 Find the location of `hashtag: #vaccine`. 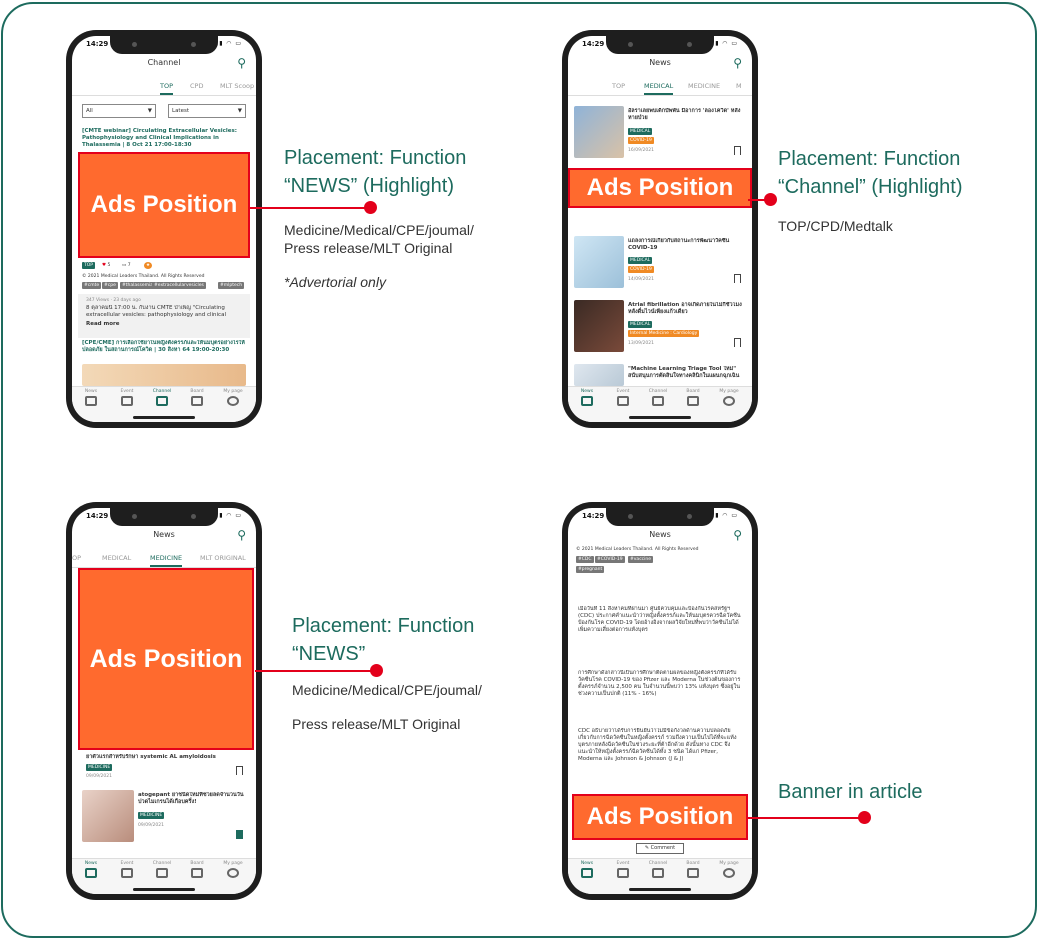

hashtag: #vaccine is located at coordinates (641, 559).